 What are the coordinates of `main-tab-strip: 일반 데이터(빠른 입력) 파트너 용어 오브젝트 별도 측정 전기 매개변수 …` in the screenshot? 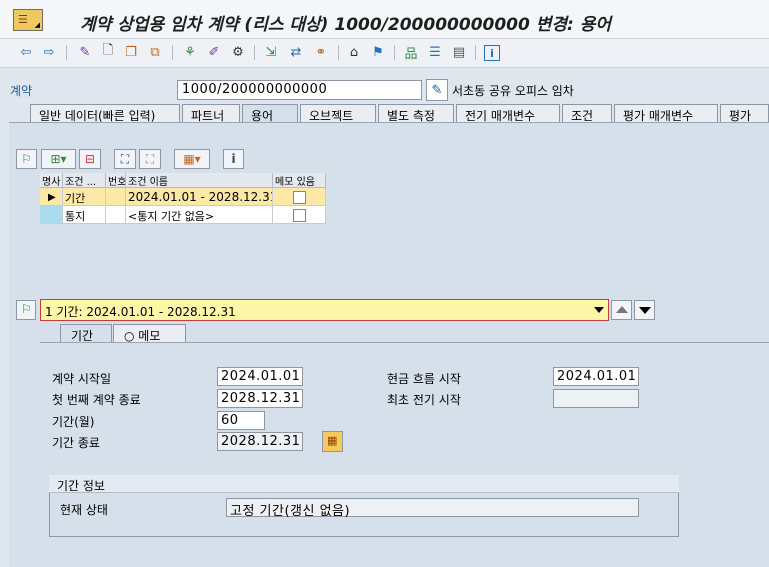 It's located at (384, 114).